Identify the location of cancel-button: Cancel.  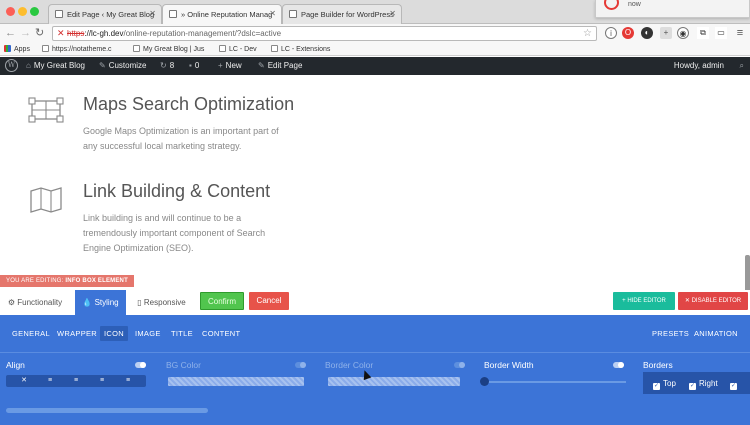
(269, 301).